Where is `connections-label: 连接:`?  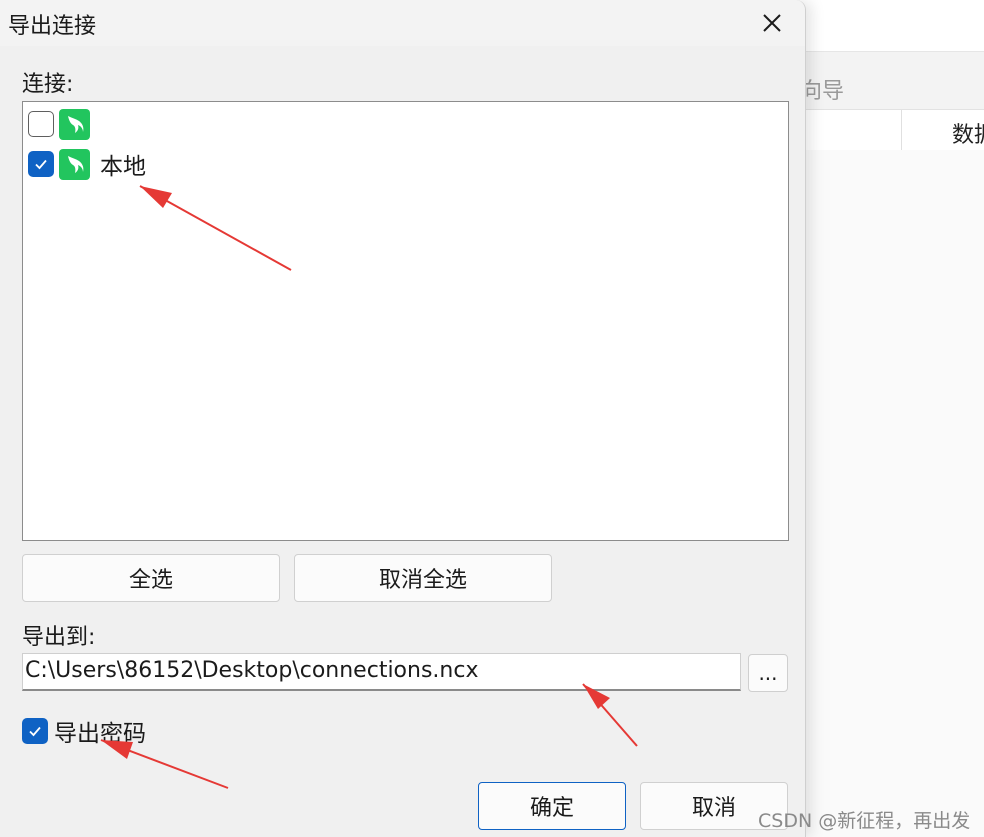 connections-label: 连接: is located at coordinates (48, 84).